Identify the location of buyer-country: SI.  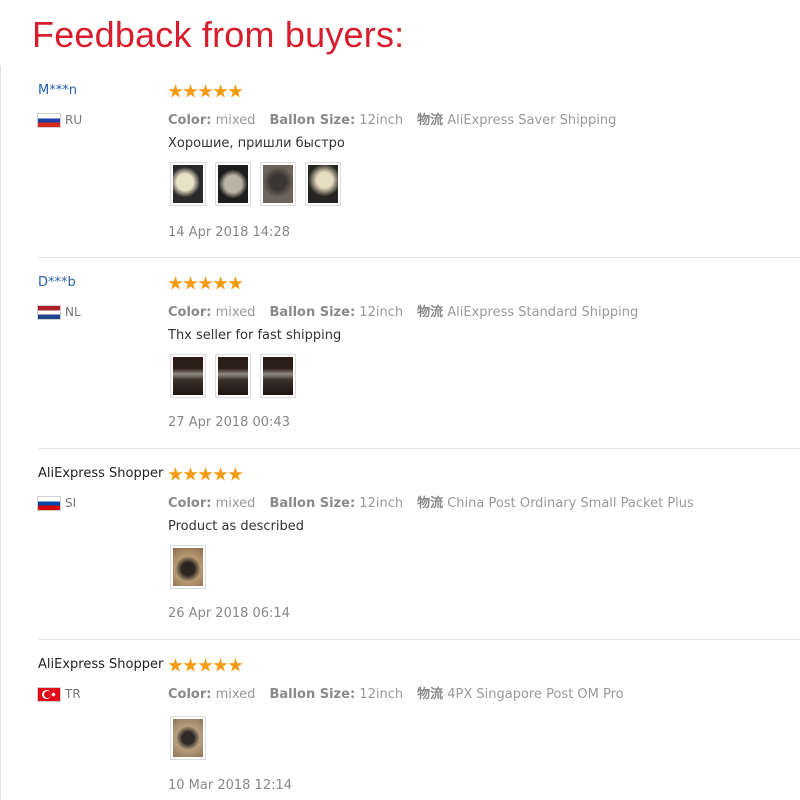
(57, 503).